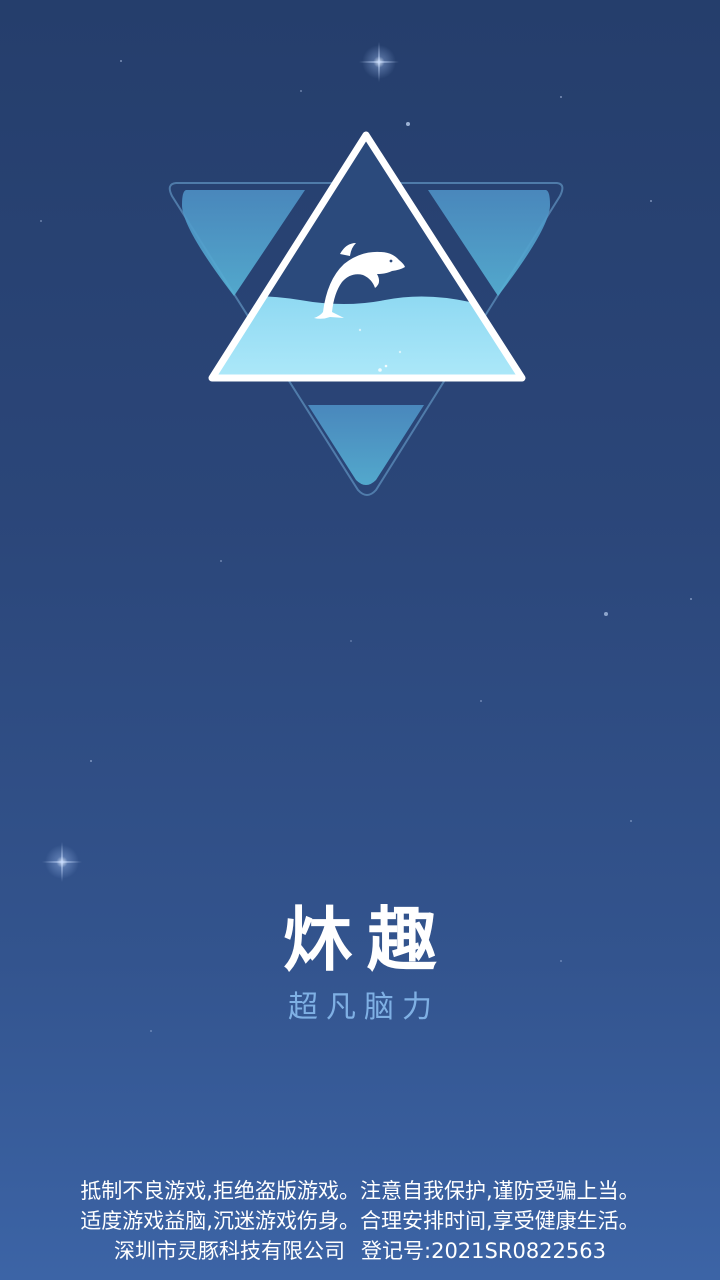 This screenshot has width=720, height=1280. I want to click on app-brand-name: 炑趣, so click(367, 939).